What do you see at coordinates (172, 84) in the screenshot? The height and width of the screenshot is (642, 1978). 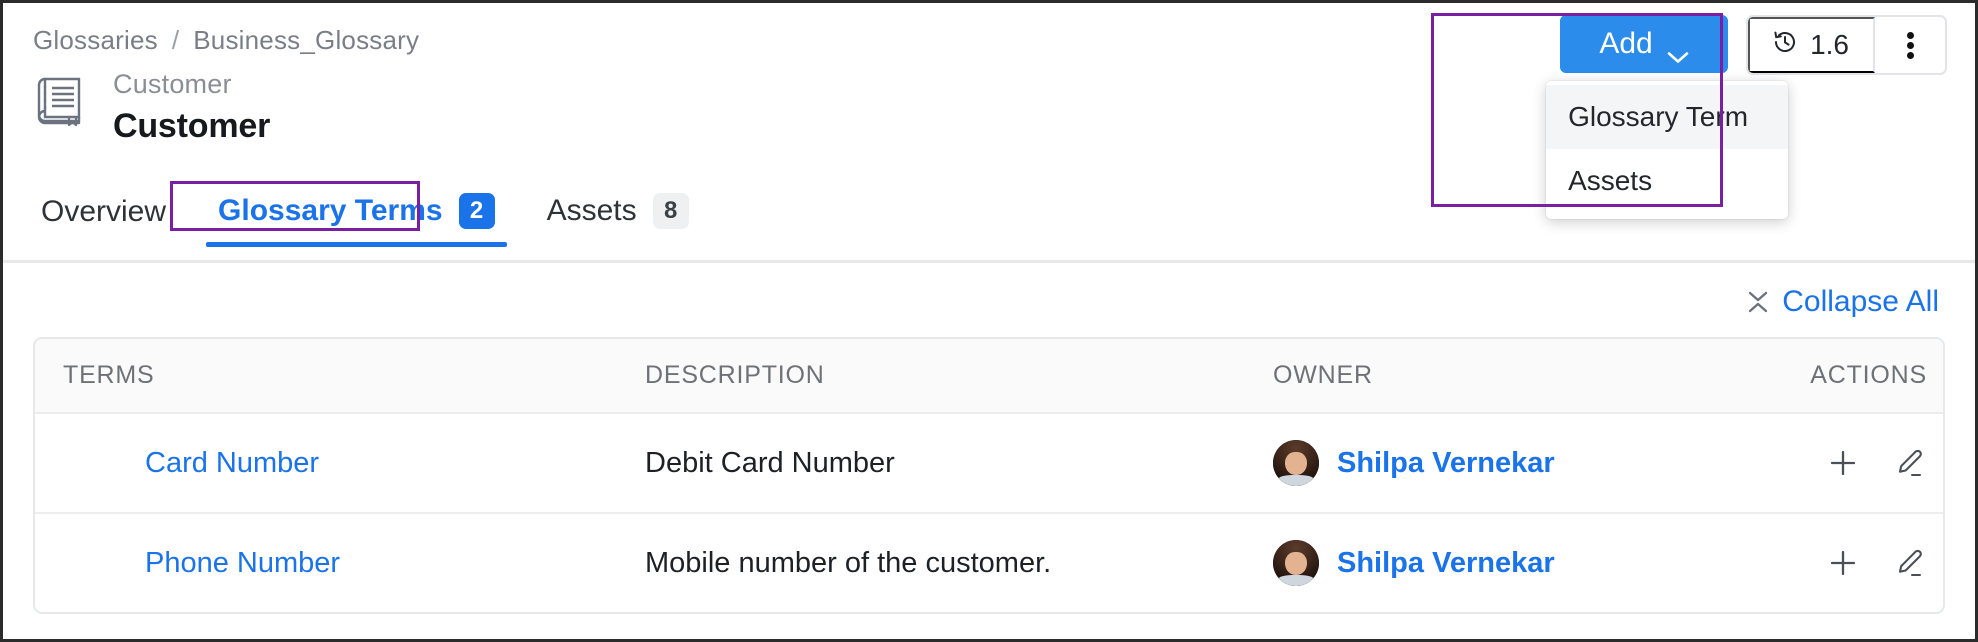 I see `entity-subtitle: Customer` at bounding box center [172, 84].